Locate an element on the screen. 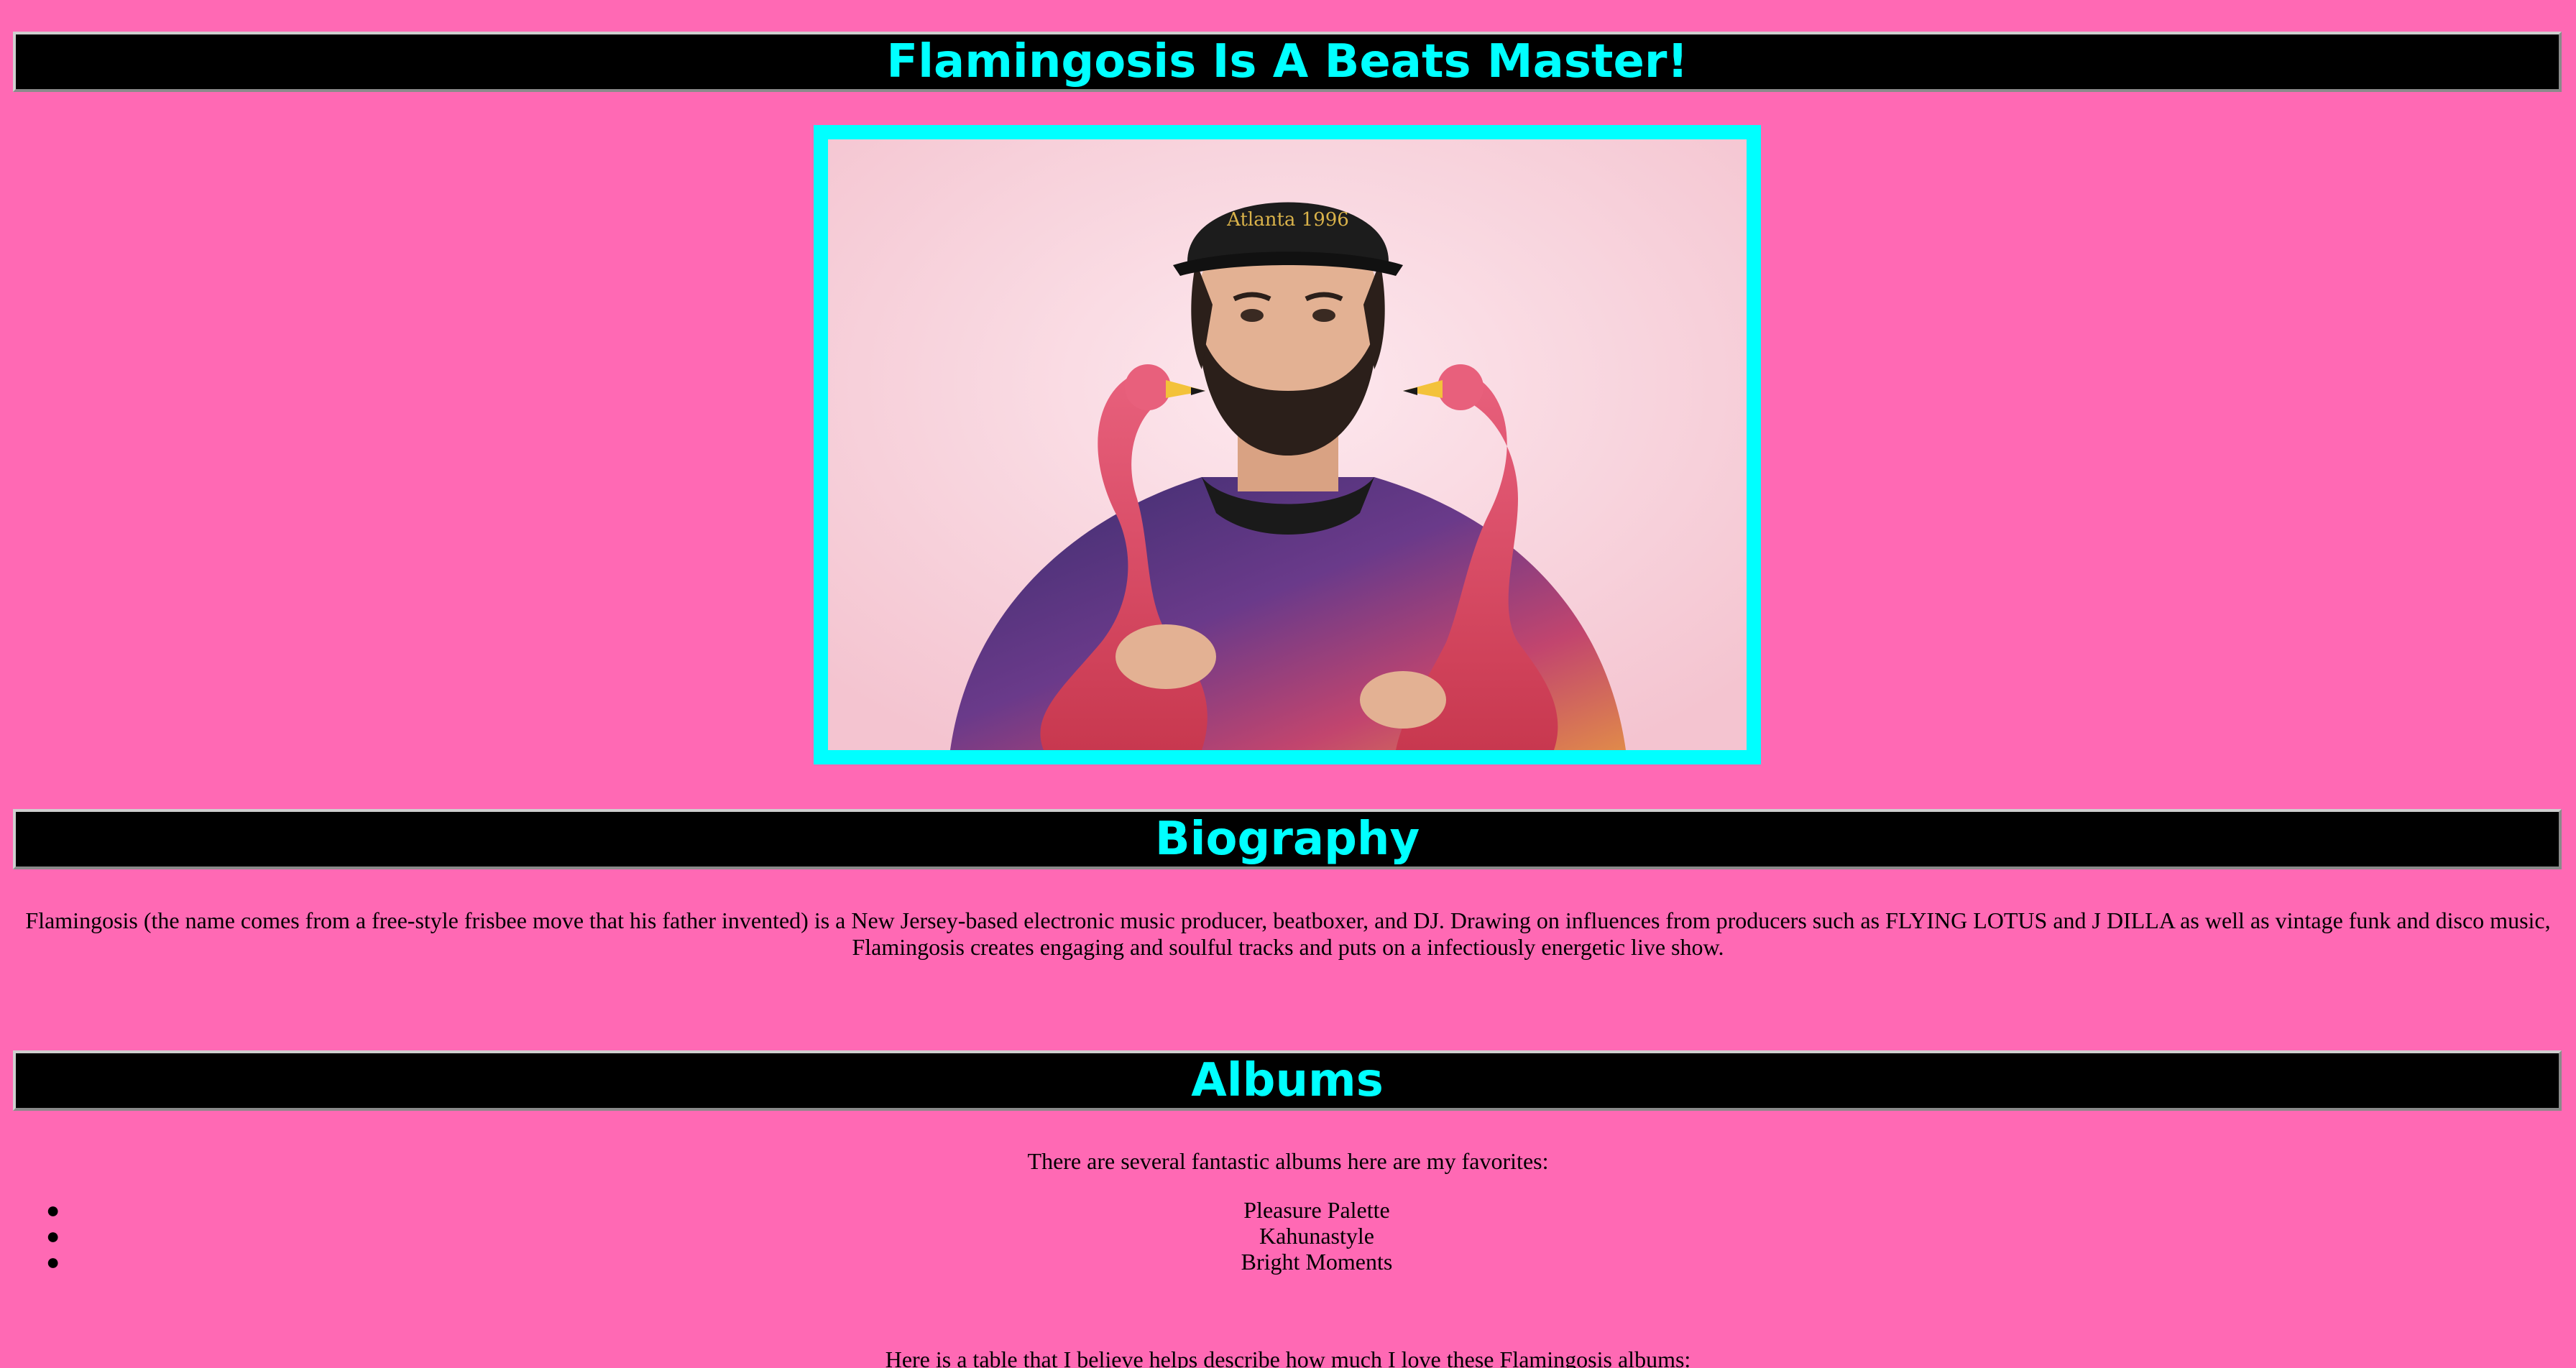  album-label: Kahunastyle is located at coordinates (1316, 1236).